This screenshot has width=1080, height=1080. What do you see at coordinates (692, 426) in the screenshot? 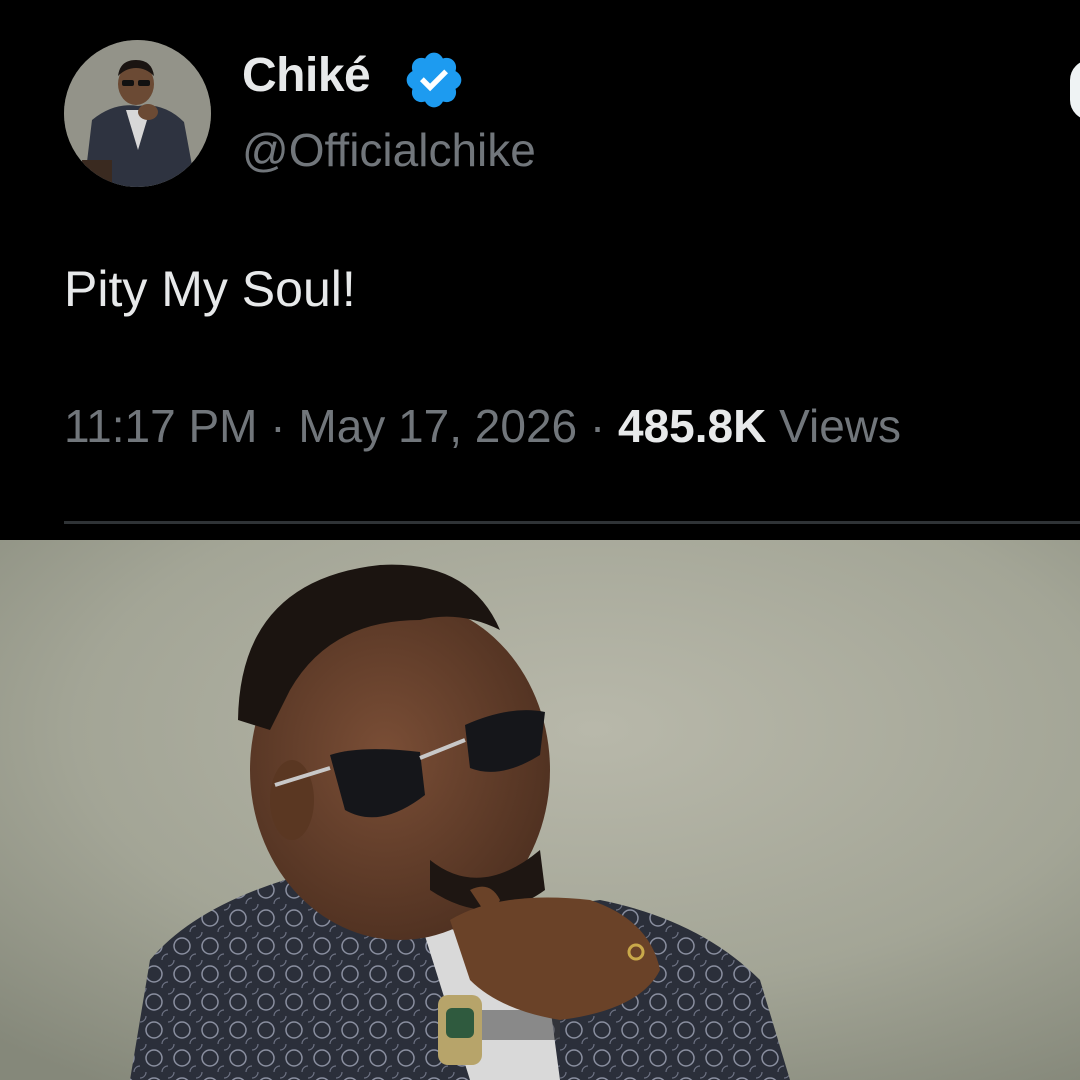
I see `views-count: 485.8K` at bounding box center [692, 426].